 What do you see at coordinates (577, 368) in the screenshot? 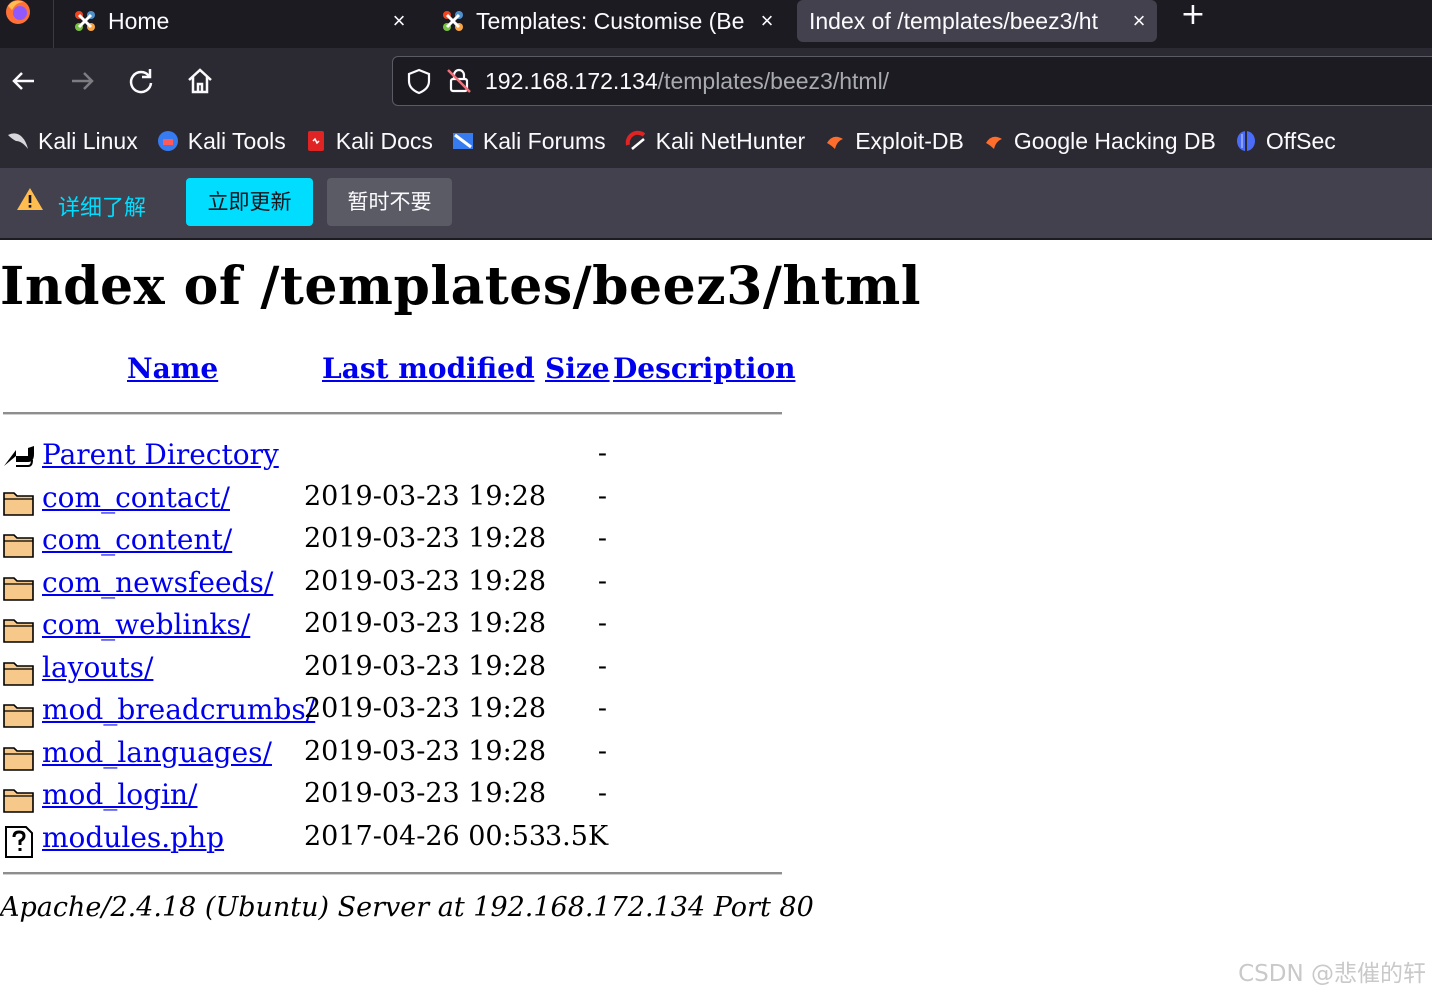
I see `column-header-size: Size` at bounding box center [577, 368].